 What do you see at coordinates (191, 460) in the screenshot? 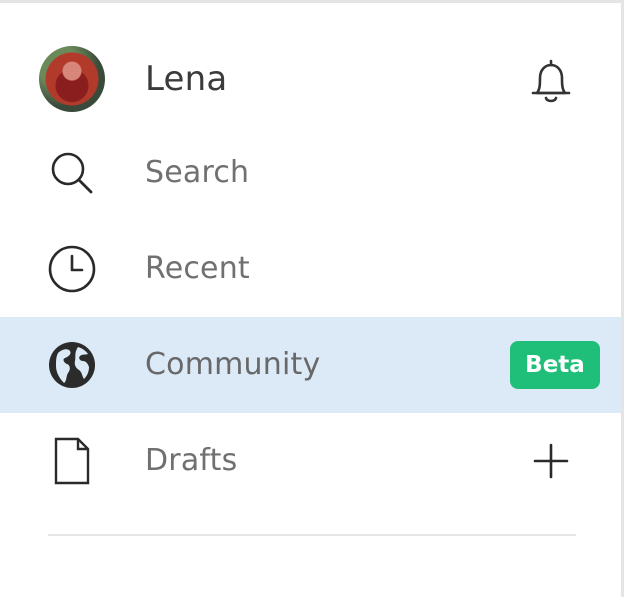
I see `sidebar-item-label: Drafts` at bounding box center [191, 460].